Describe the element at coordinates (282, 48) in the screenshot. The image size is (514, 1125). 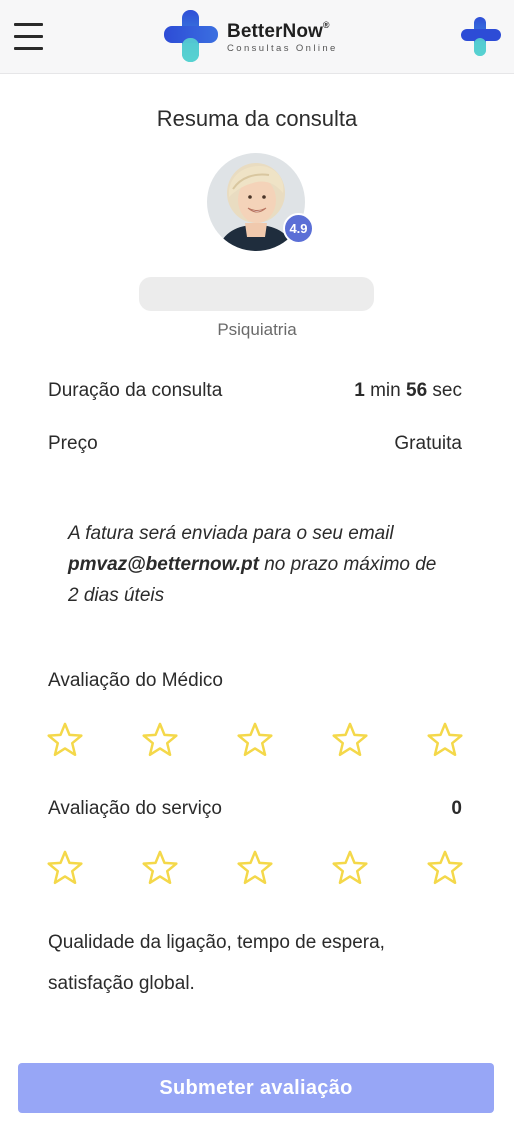
I see `brand-tagline: Consultas Online` at that location.